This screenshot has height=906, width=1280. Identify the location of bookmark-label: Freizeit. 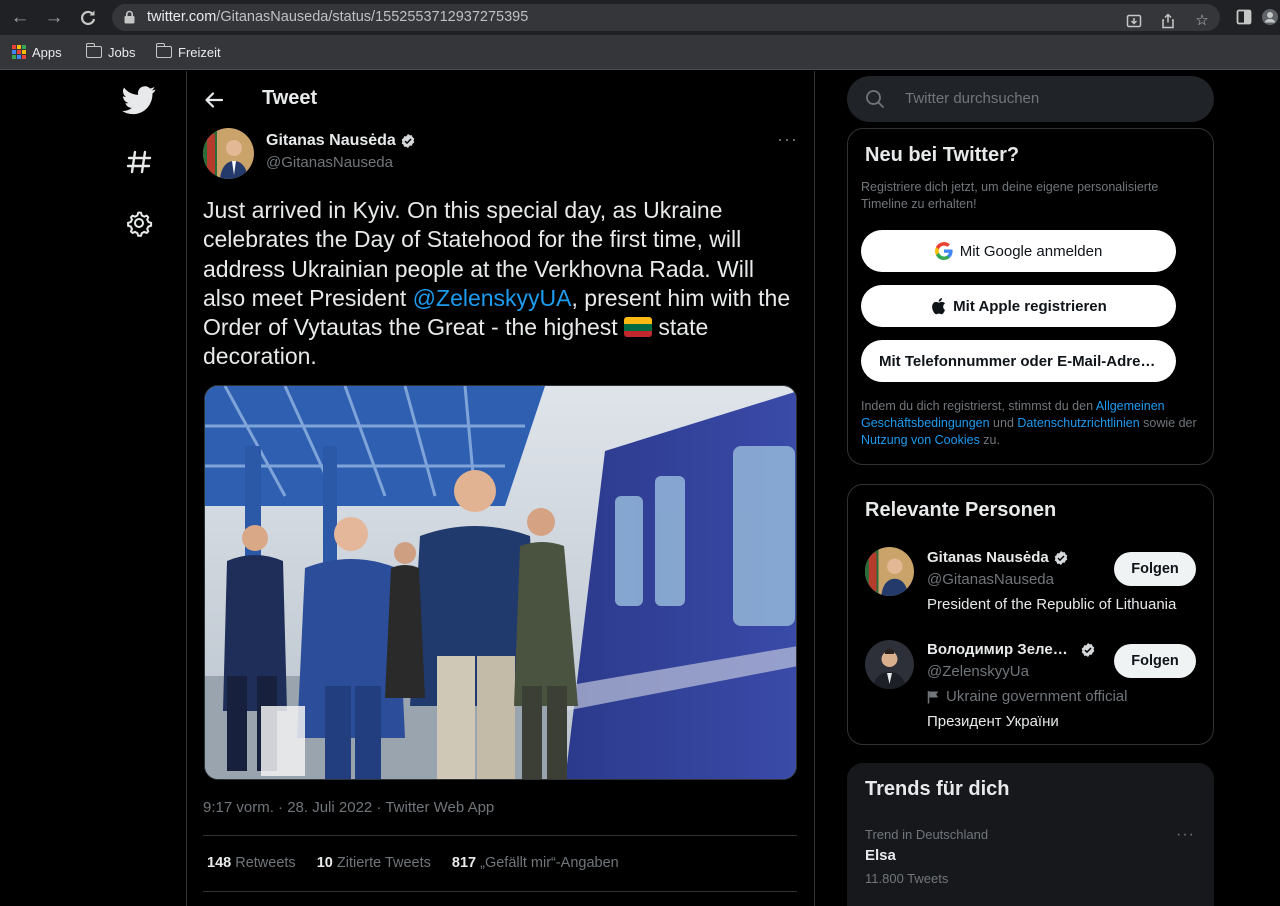
(199, 52).